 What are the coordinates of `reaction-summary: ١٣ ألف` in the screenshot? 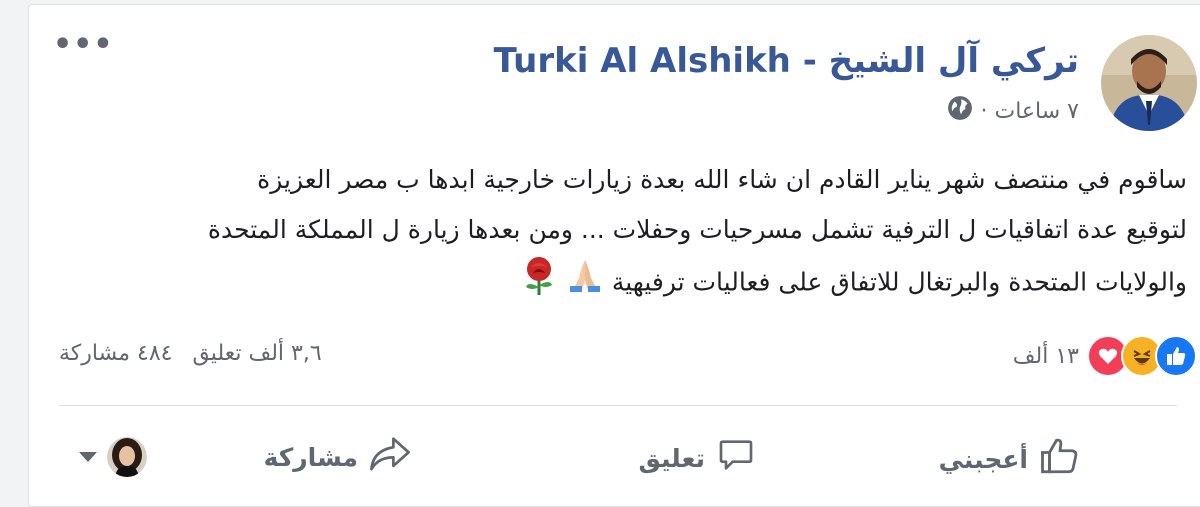 It's located at (1105, 356).